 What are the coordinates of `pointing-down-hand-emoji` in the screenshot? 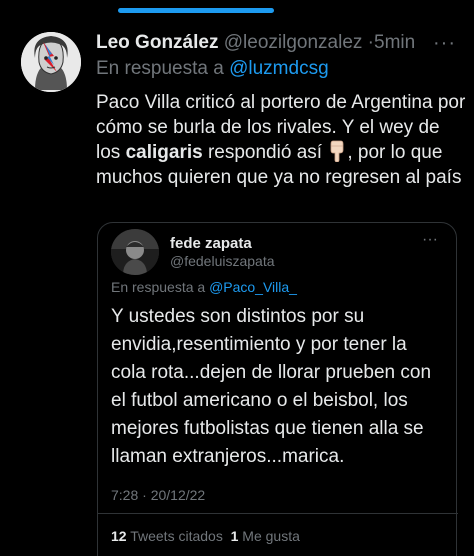 It's located at (337, 151).